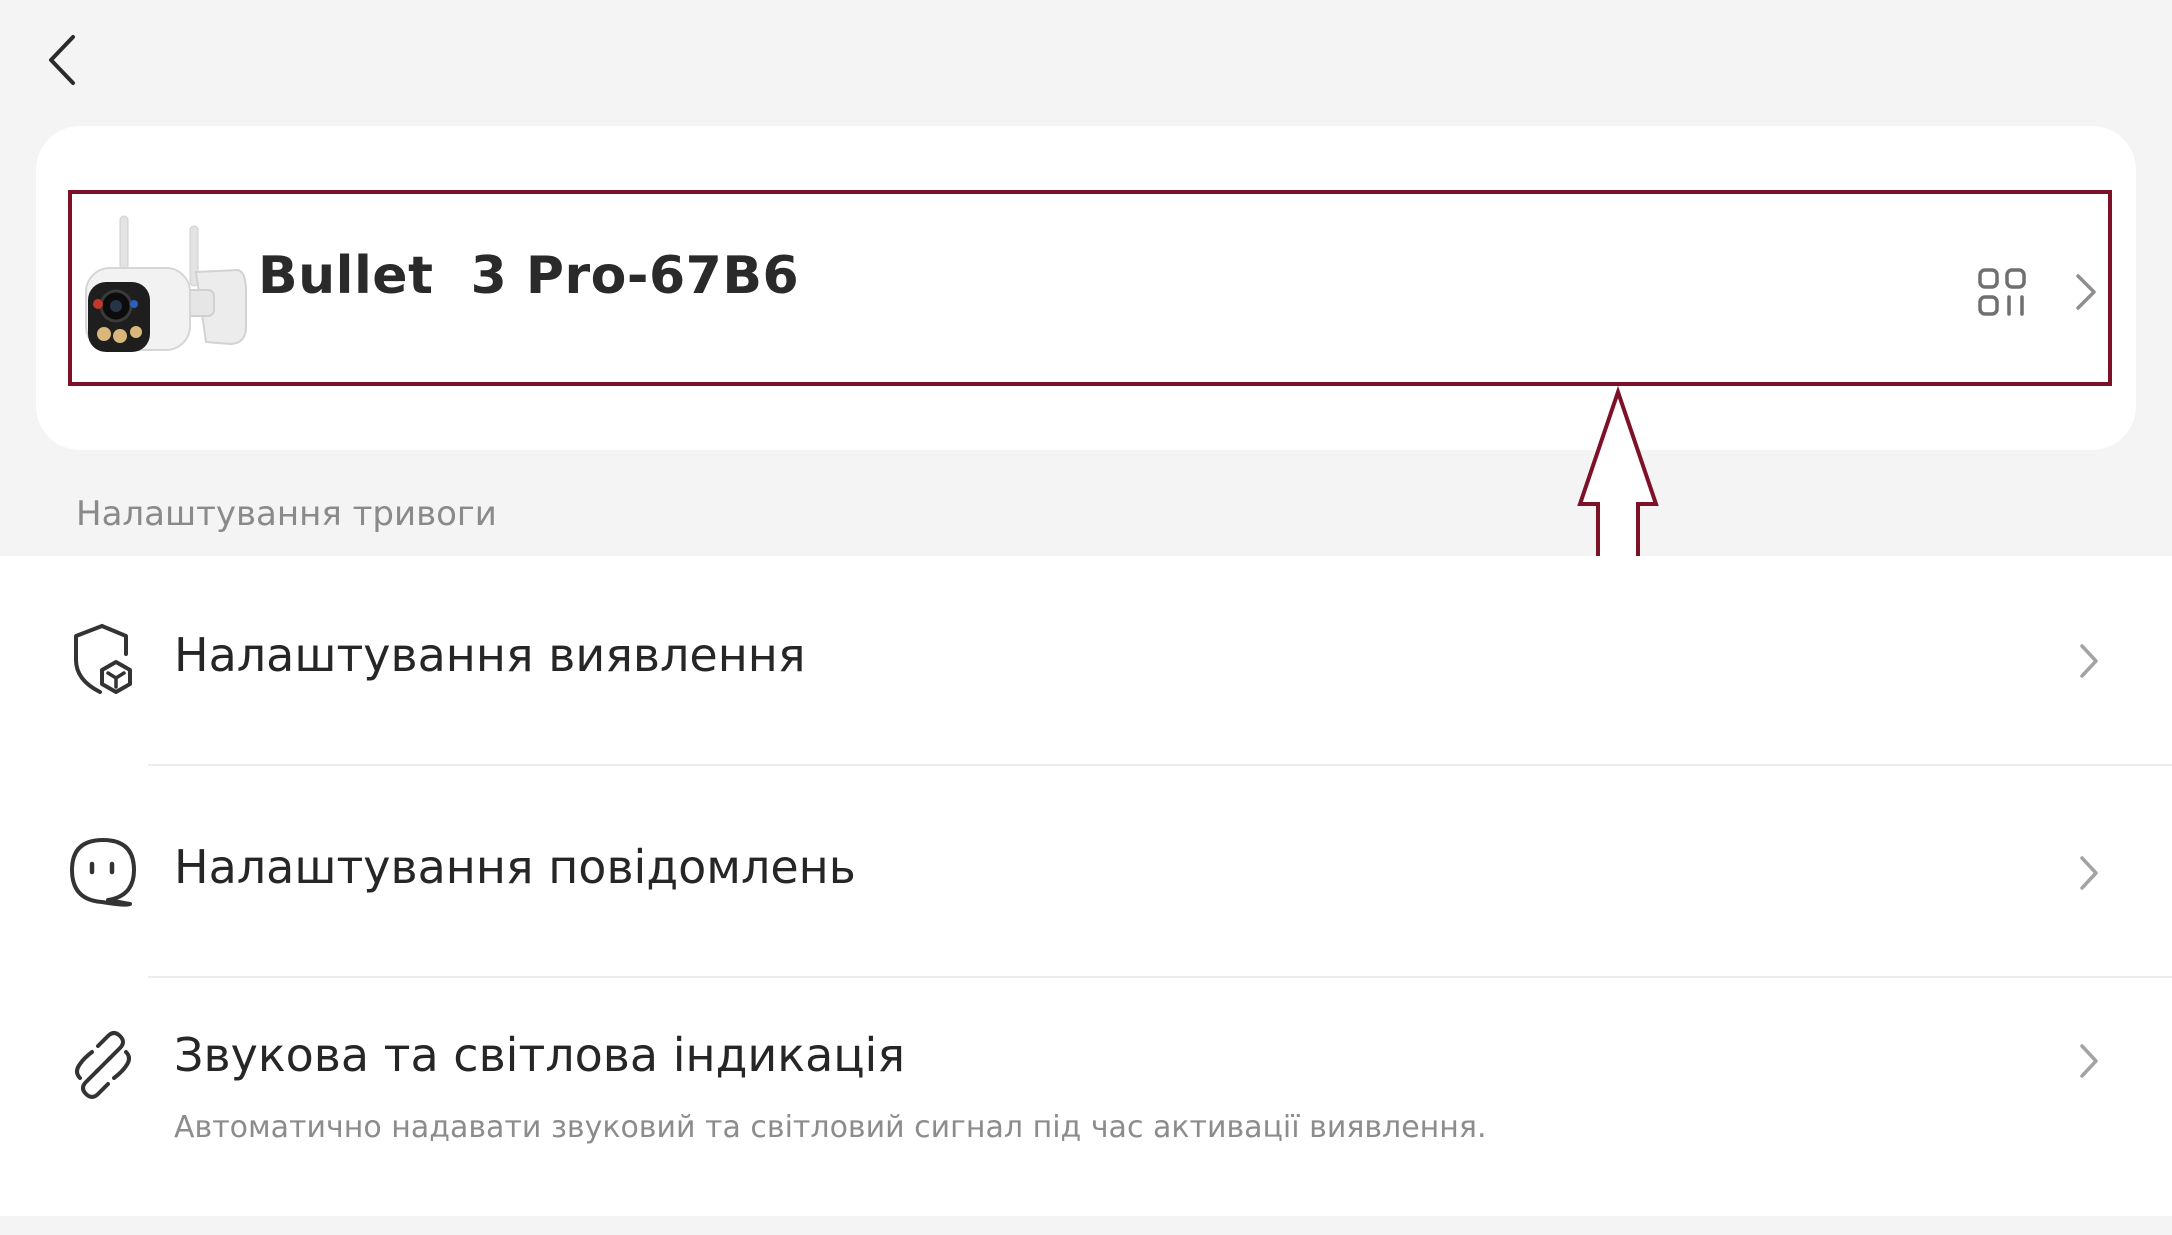  I want to click on chevron-left-icon, so click(62, 60).